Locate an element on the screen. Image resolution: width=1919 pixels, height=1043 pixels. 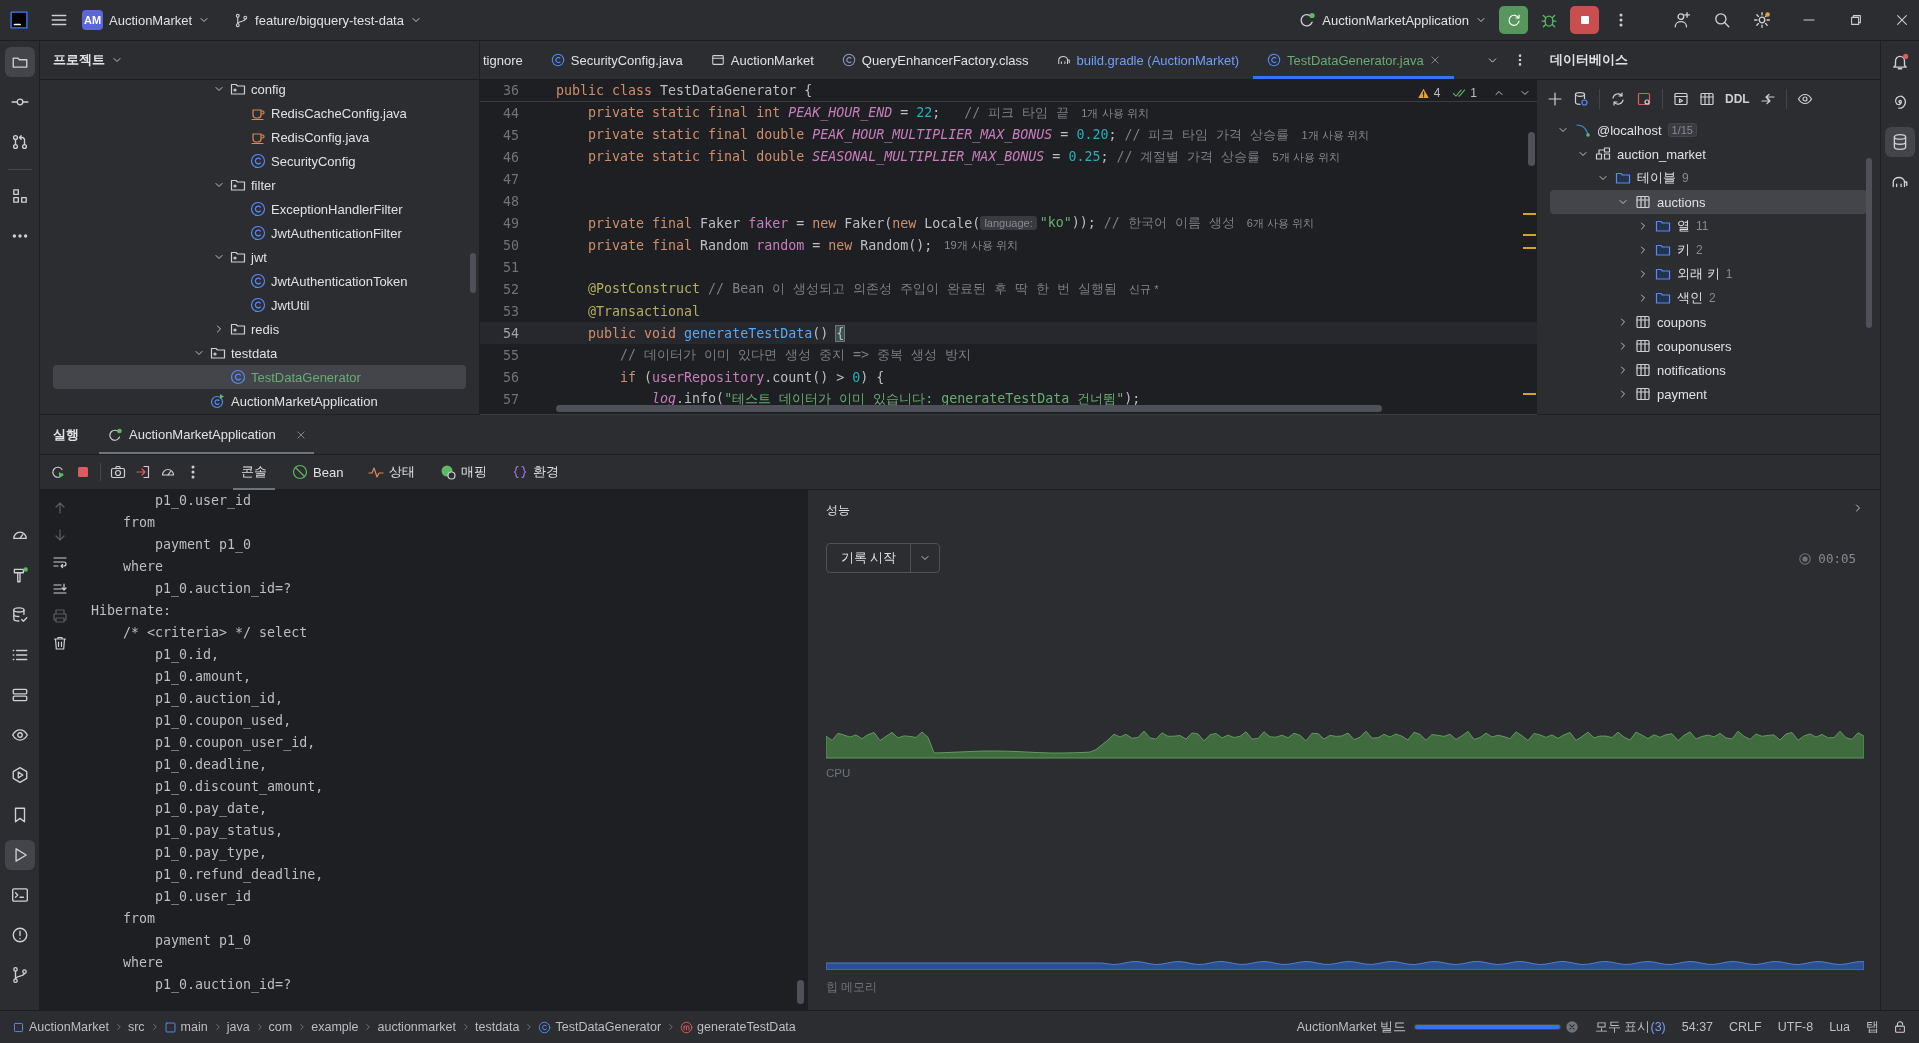
breadcrumb: java is located at coordinates (238, 1027).